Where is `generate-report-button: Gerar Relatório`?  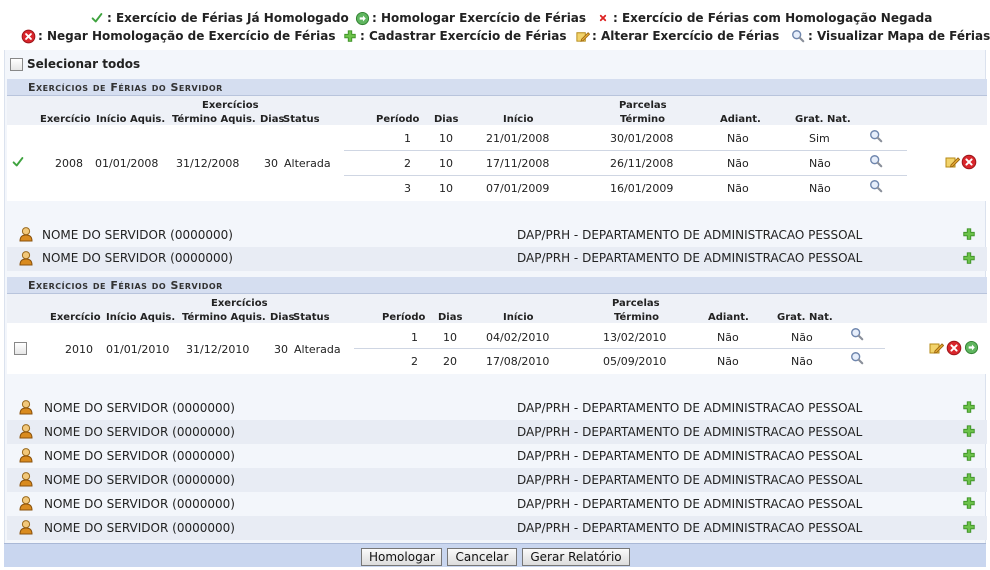 generate-report-button: Gerar Relatório is located at coordinates (576, 557).